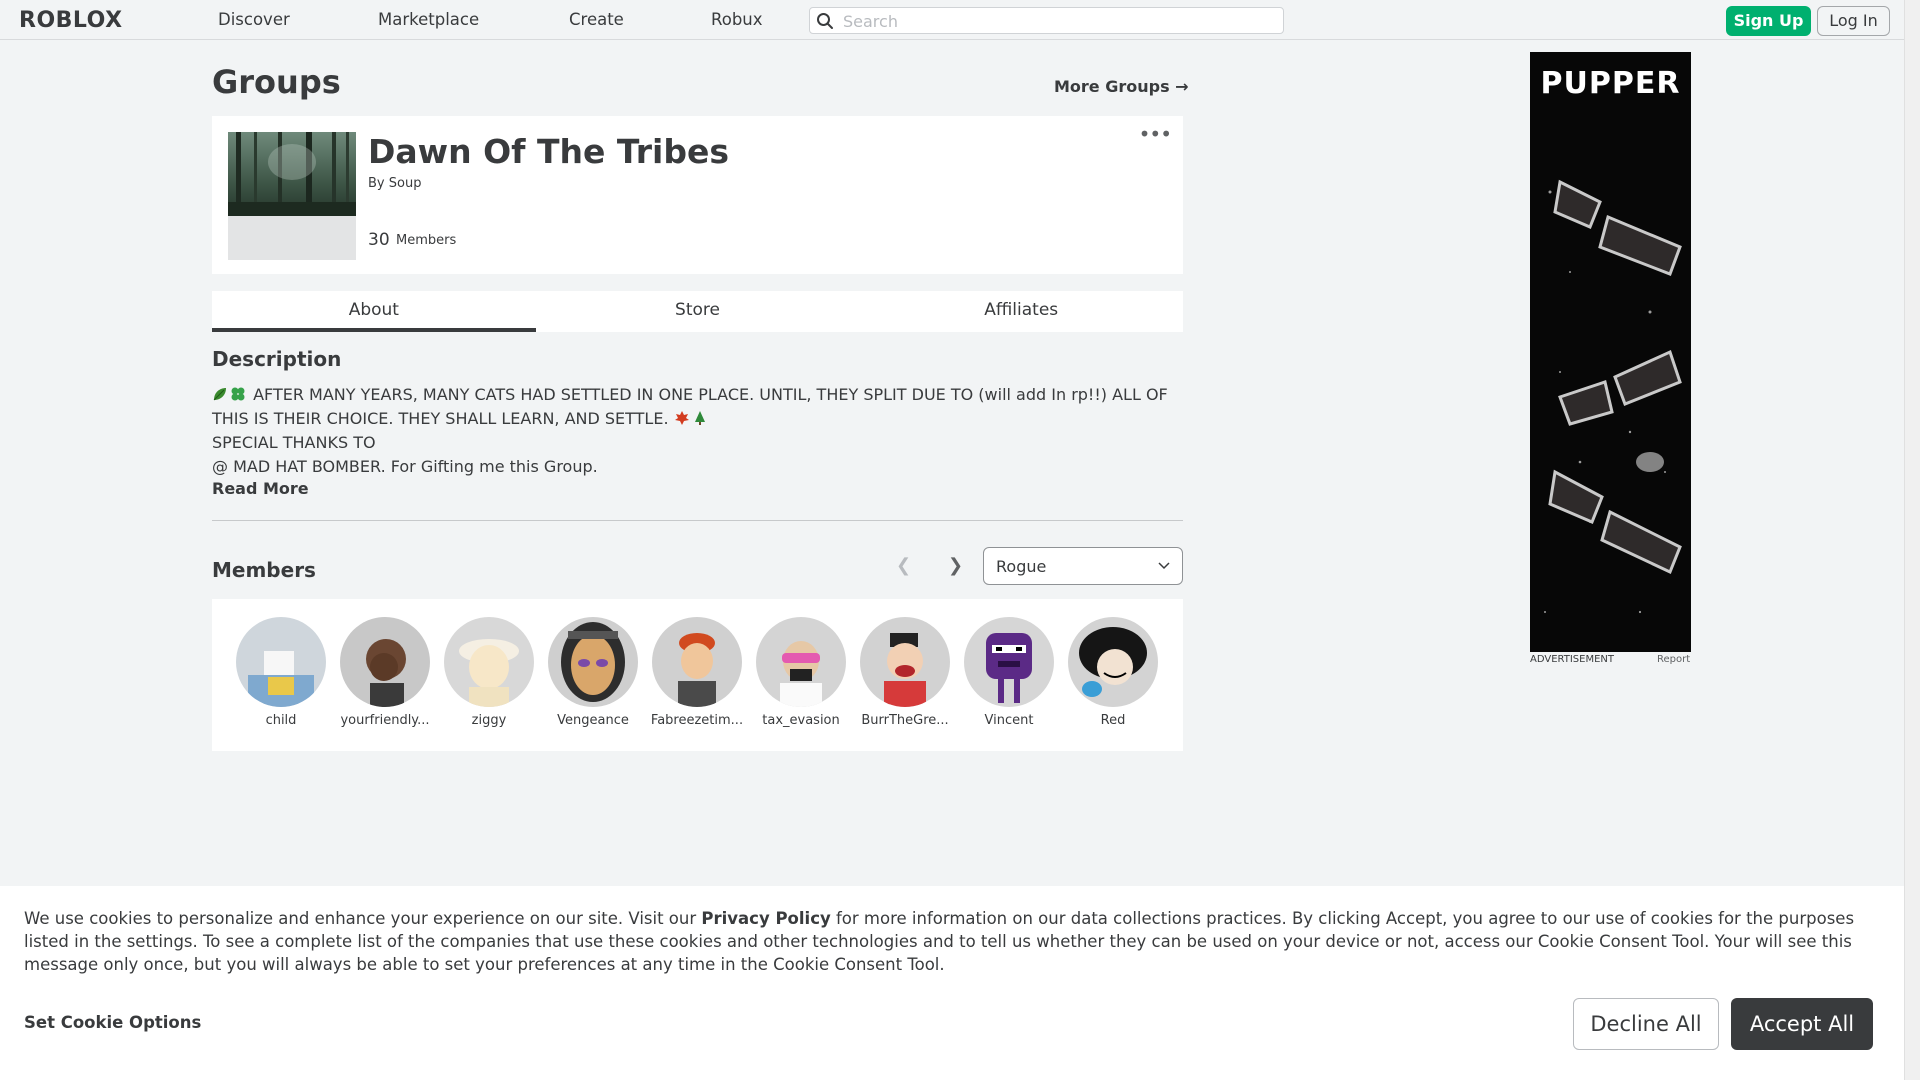 The width and height of the screenshot is (1920, 1080). Describe the element at coordinates (281, 720) in the screenshot. I see `member-name: child` at that location.